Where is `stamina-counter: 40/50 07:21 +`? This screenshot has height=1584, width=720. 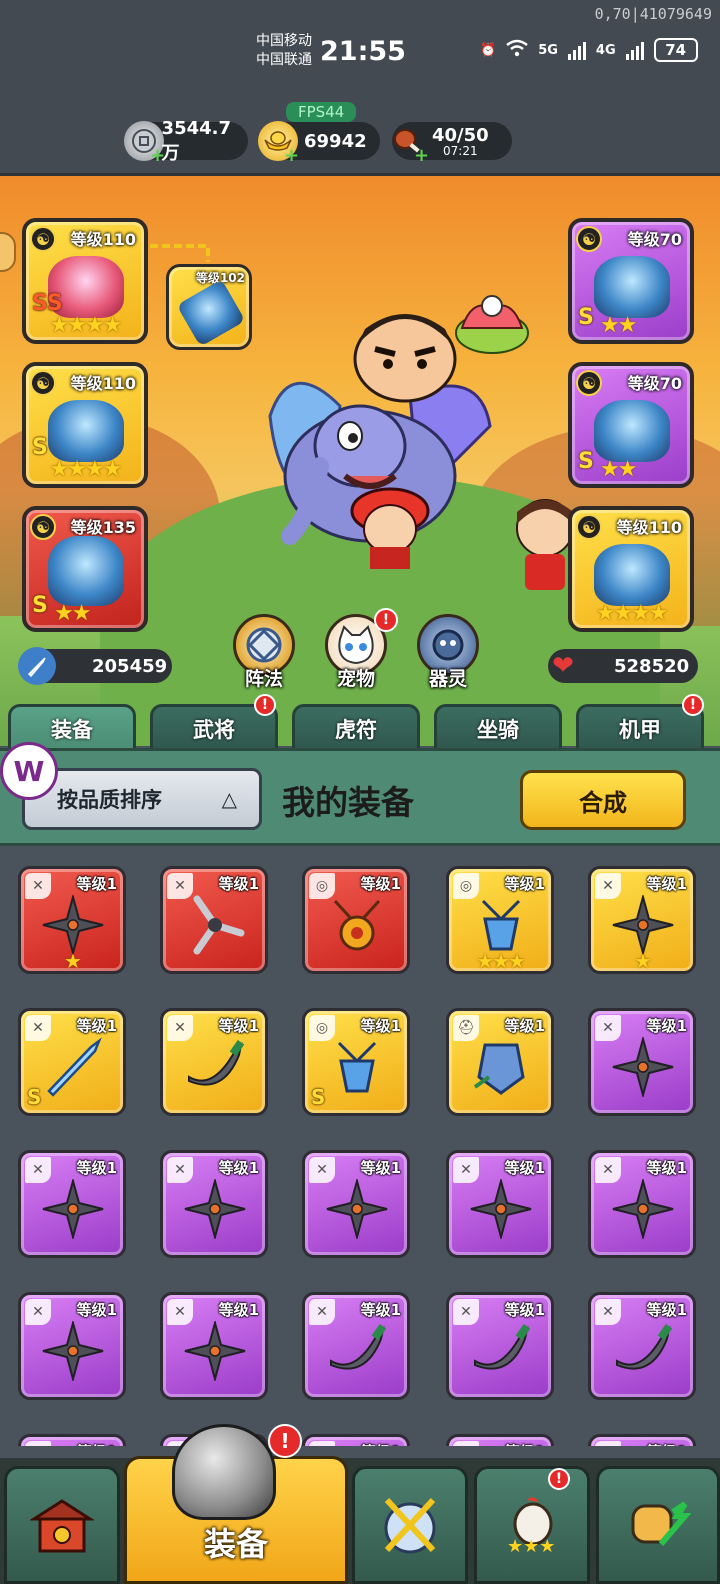 stamina-counter: 40/50 07:21 + is located at coordinates (452, 144).